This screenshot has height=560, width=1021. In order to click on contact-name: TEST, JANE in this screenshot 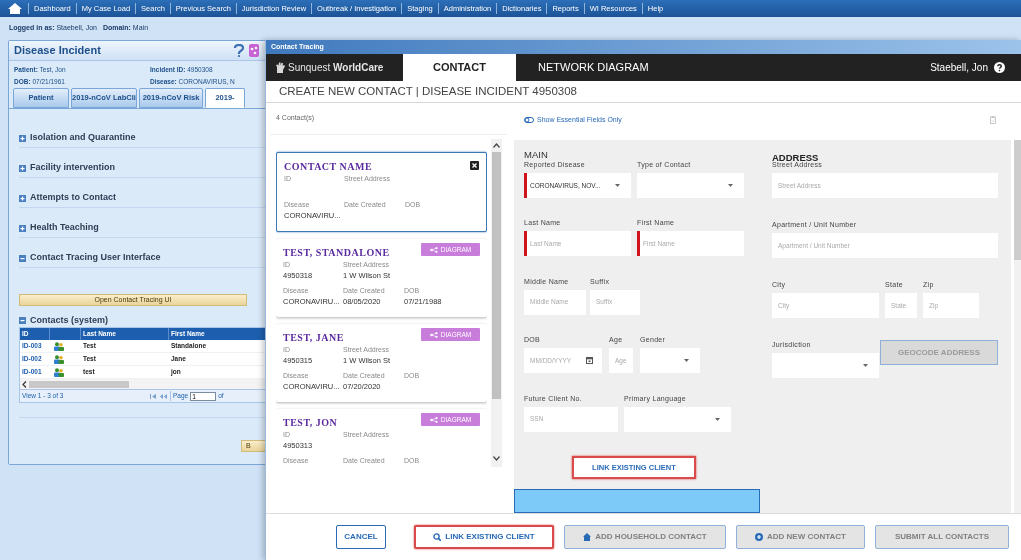, I will do `click(313, 338)`.